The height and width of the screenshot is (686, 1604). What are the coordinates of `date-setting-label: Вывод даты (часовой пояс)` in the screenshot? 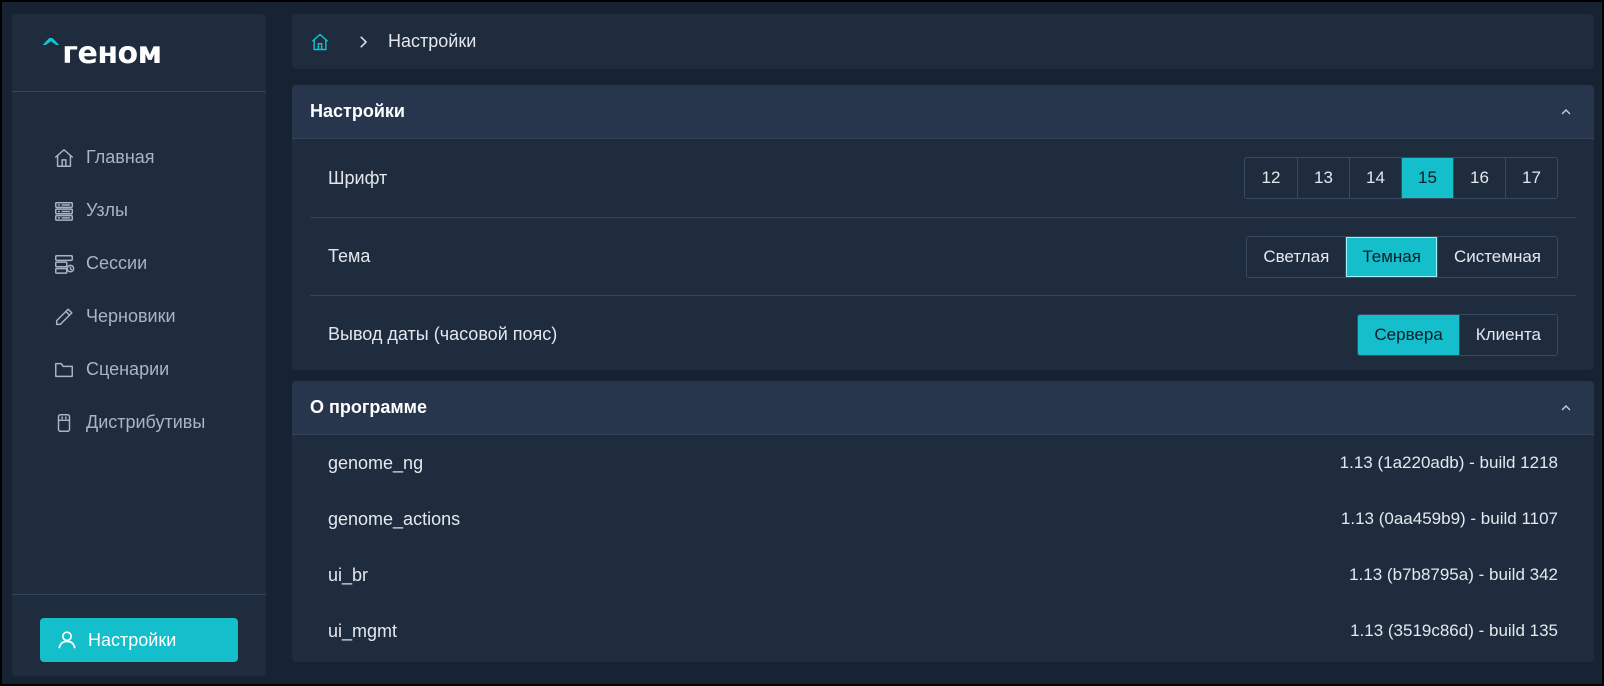 It's located at (443, 334).